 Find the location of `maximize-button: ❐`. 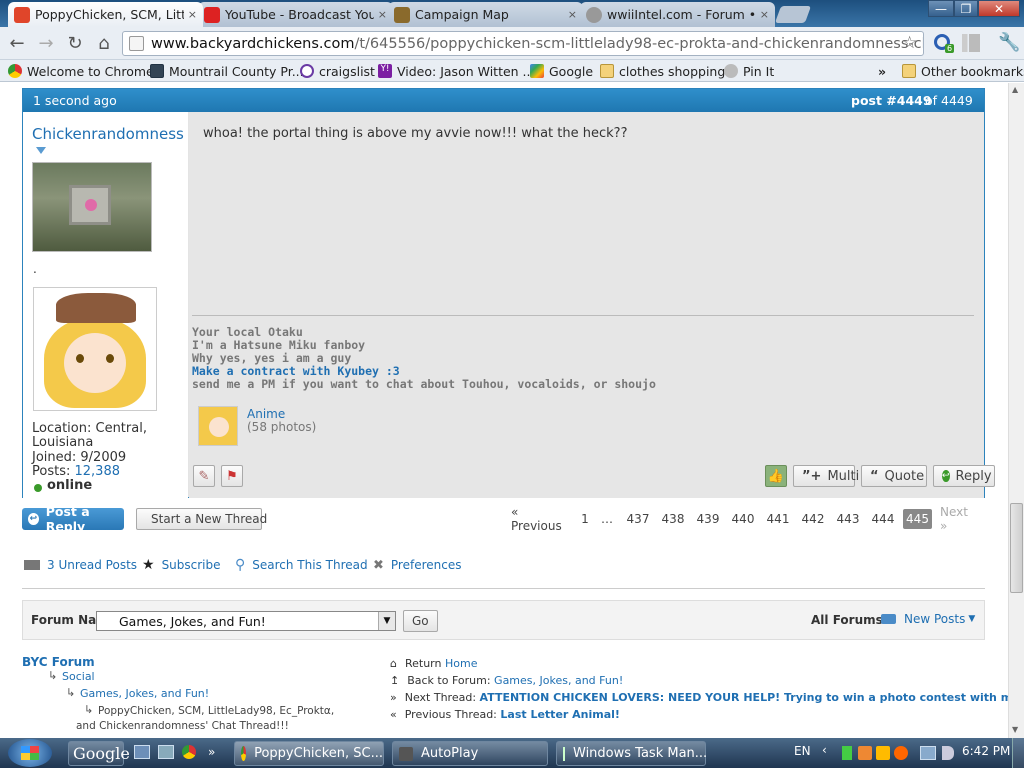

maximize-button: ❐ is located at coordinates (966, 8).